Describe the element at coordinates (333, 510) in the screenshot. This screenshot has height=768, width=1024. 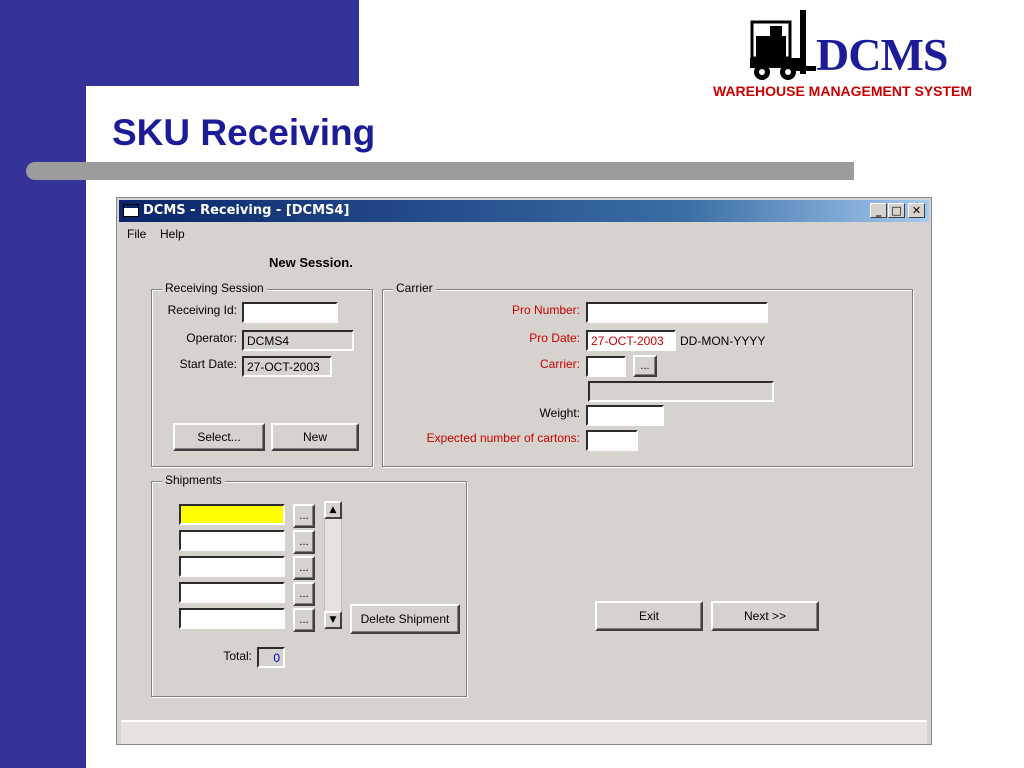
I see `scroll-up-button: ▲` at that location.